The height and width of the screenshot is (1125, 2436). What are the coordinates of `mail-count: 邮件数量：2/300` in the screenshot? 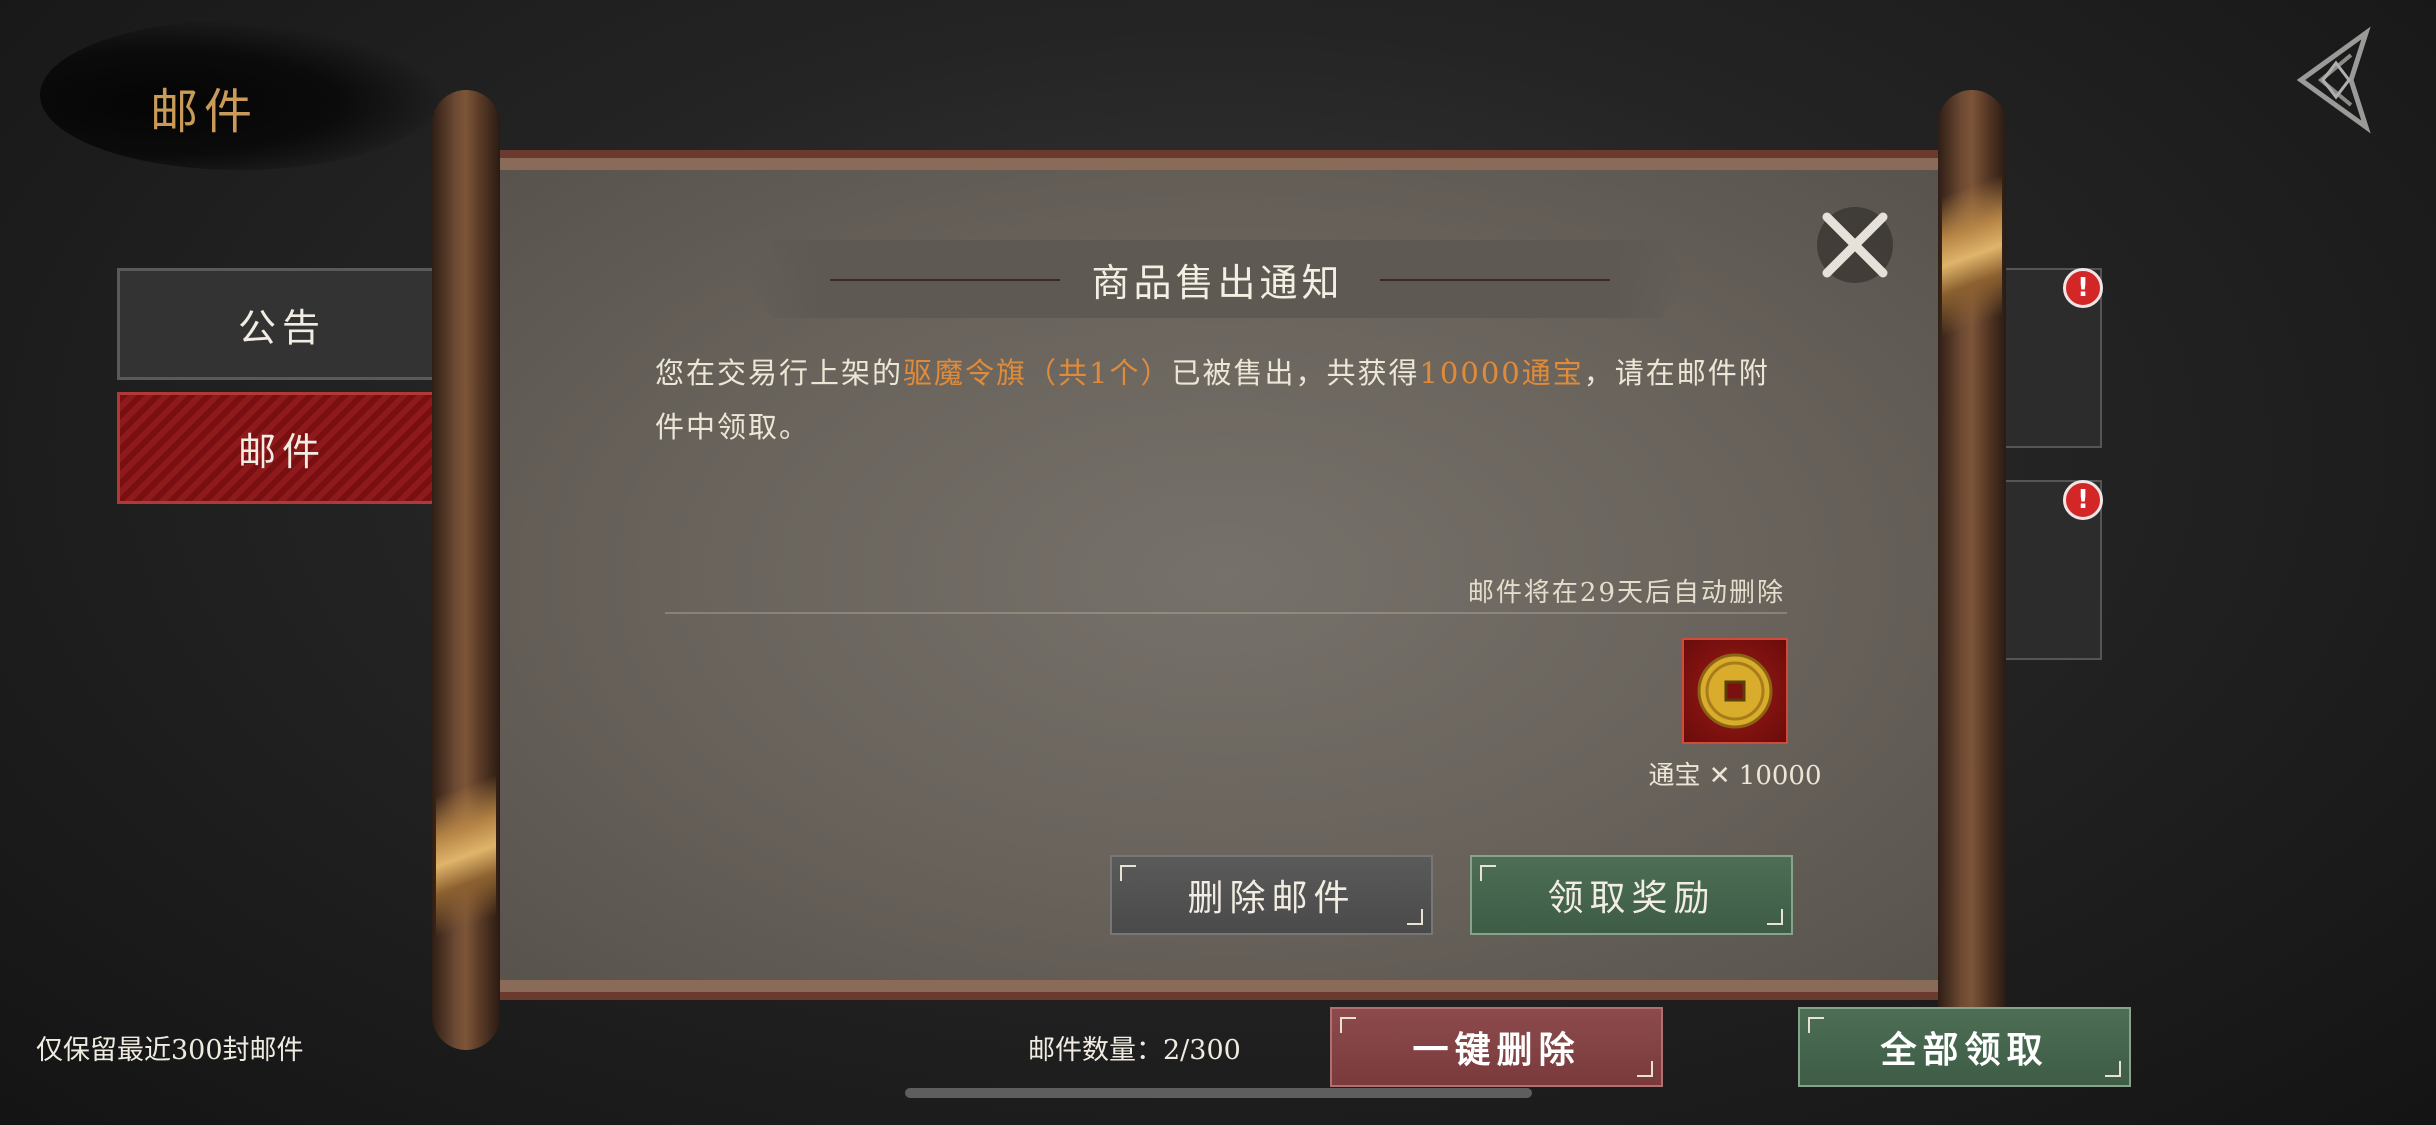 It's located at (1134, 1050).